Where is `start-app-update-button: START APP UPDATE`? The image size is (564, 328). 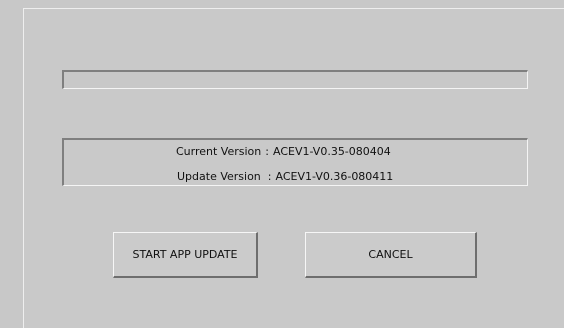 start-app-update-button: START APP UPDATE is located at coordinates (185, 255).